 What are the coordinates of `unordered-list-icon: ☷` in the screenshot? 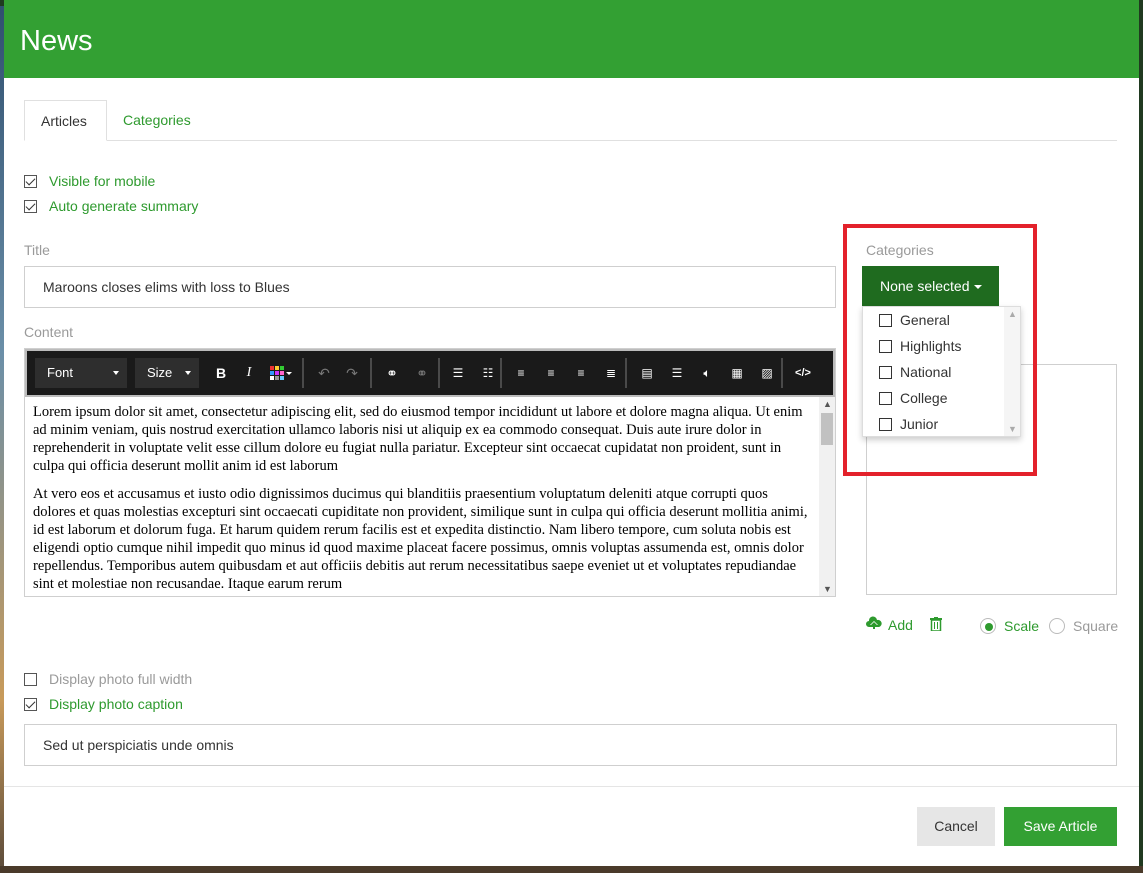 It's located at (488, 373).